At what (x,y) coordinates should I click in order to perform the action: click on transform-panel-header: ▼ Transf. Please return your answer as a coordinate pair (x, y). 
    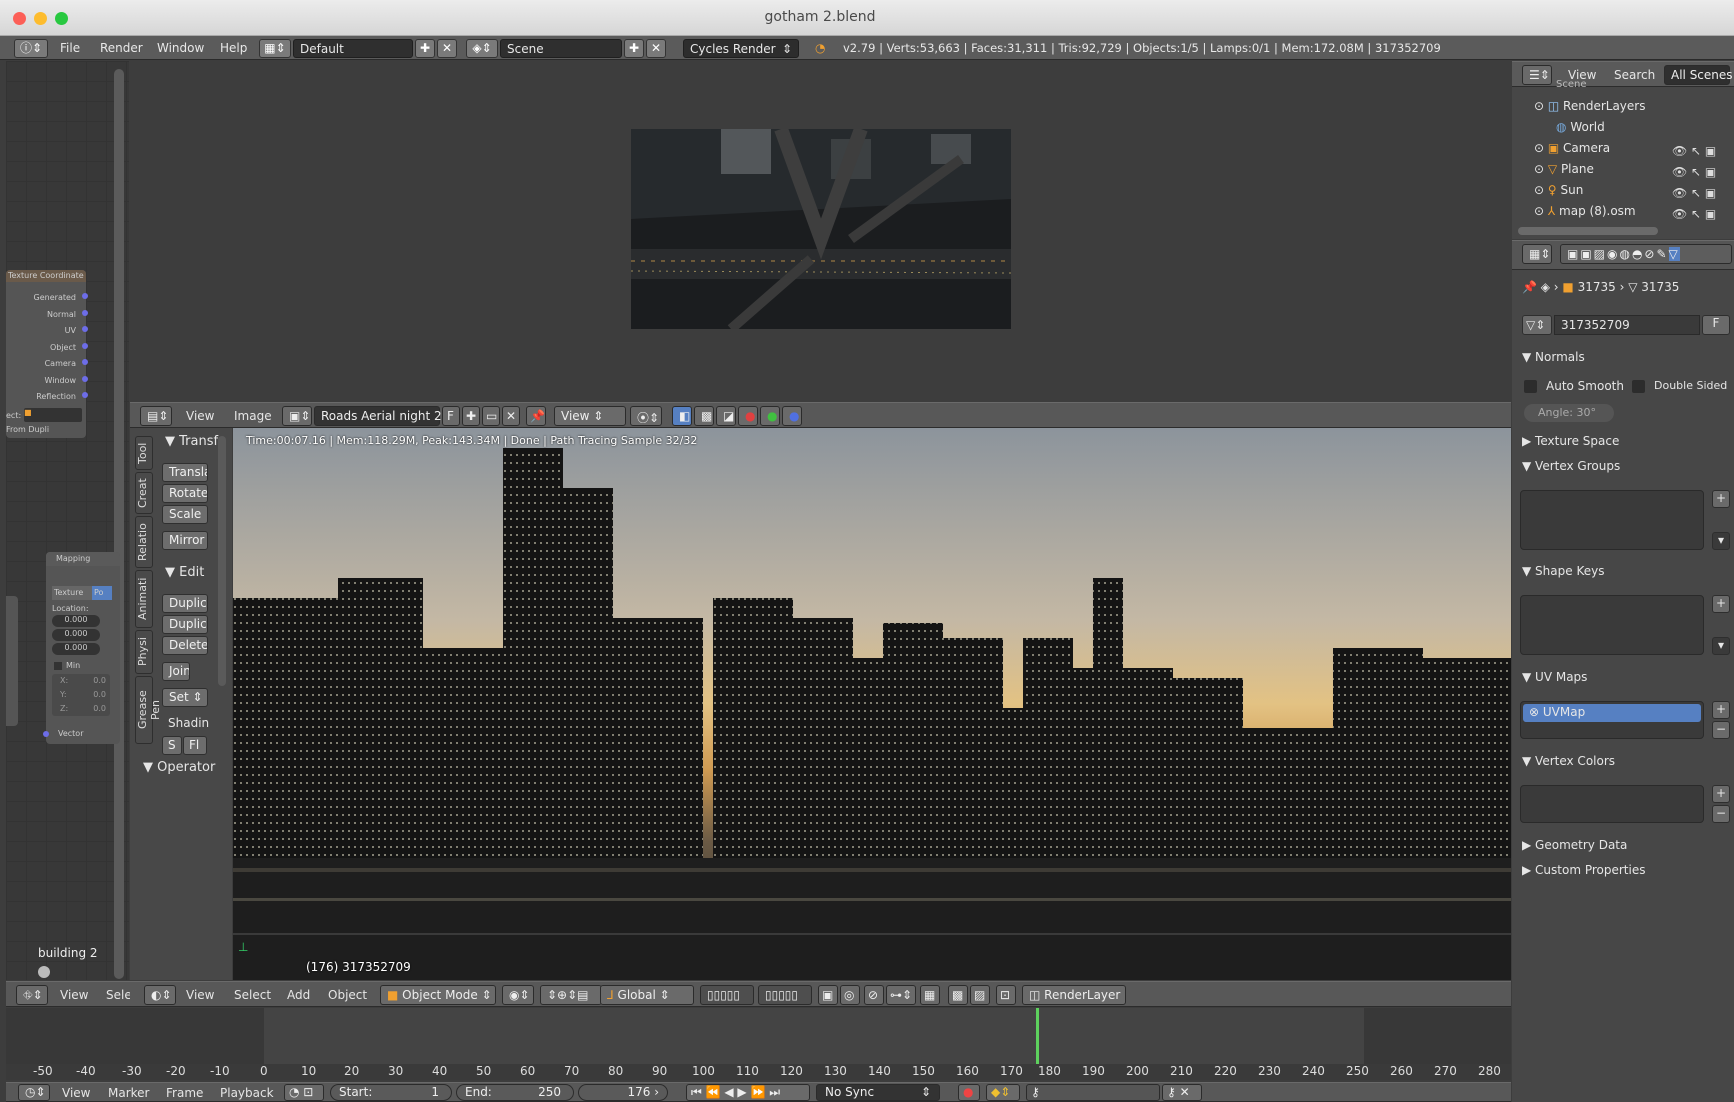
    Looking at the image, I should click on (191, 441).